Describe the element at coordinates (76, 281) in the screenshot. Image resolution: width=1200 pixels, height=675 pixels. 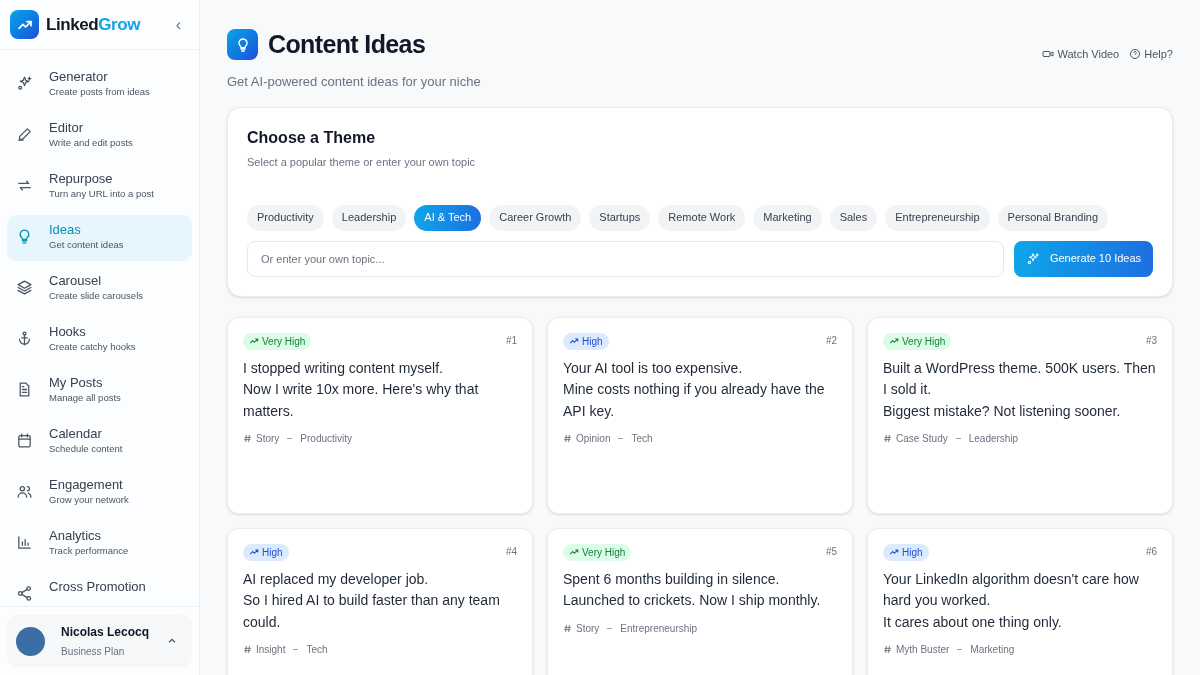
I see `item-title: Carousel` at that location.